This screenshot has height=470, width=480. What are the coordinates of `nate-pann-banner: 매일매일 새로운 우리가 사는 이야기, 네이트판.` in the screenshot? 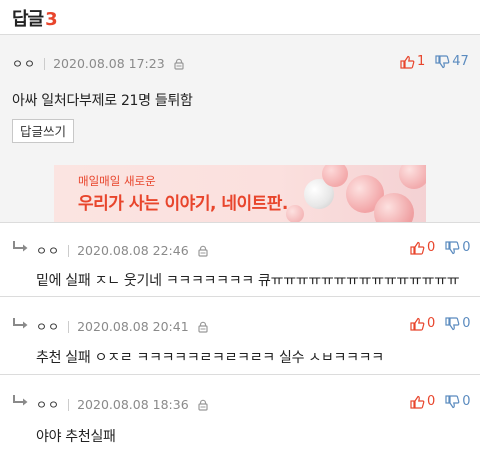 It's located at (240, 193).